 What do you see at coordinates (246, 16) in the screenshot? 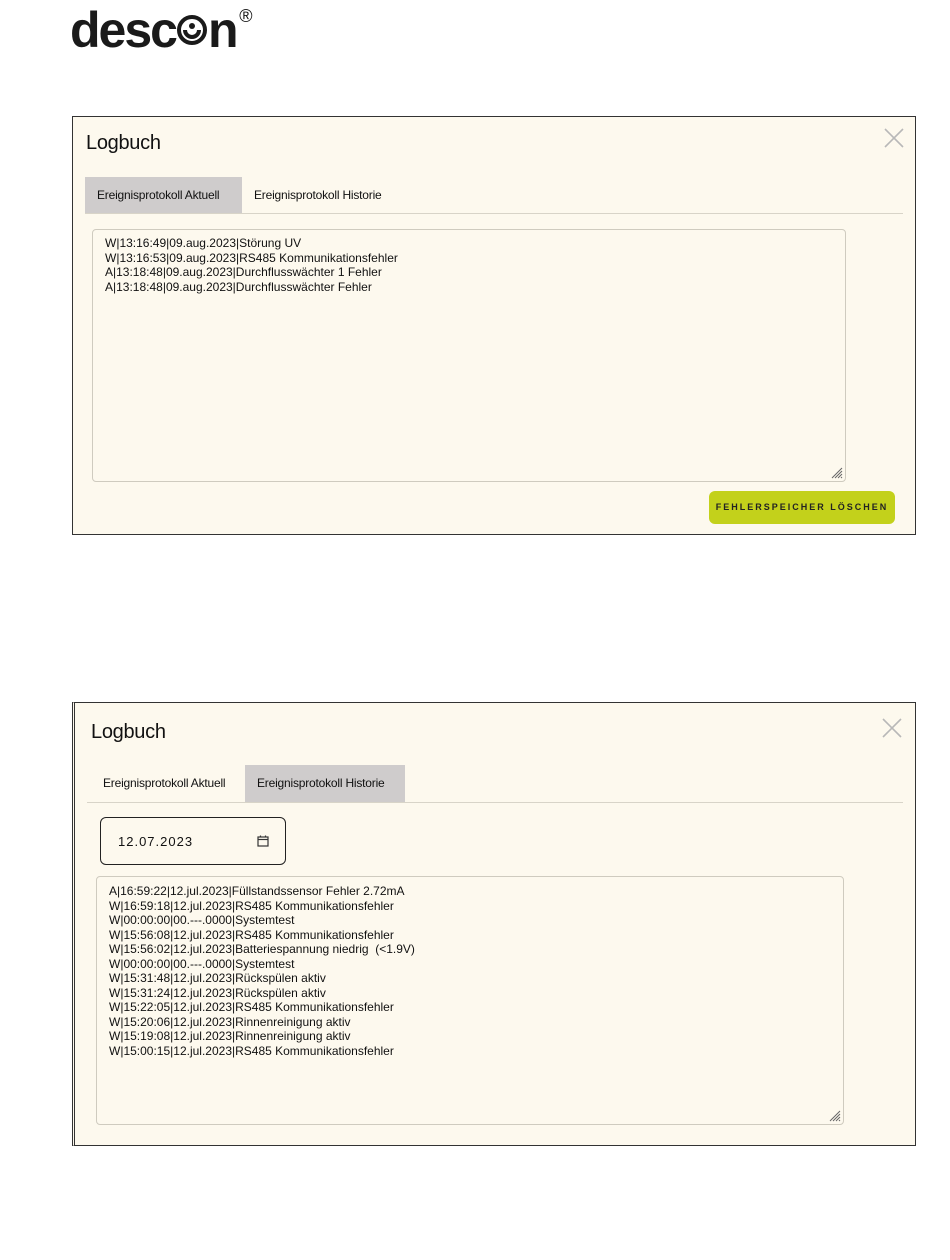
I see `registered-mark: ®` at bounding box center [246, 16].